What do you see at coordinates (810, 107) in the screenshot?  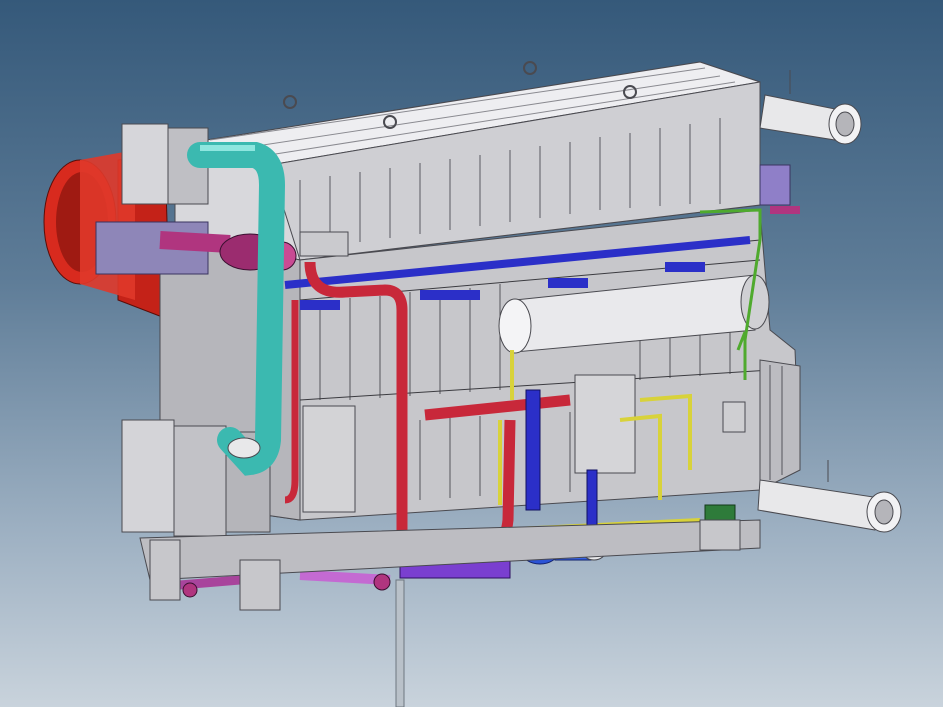 I see `outlet-pipe-top-right` at bounding box center [810, 107].